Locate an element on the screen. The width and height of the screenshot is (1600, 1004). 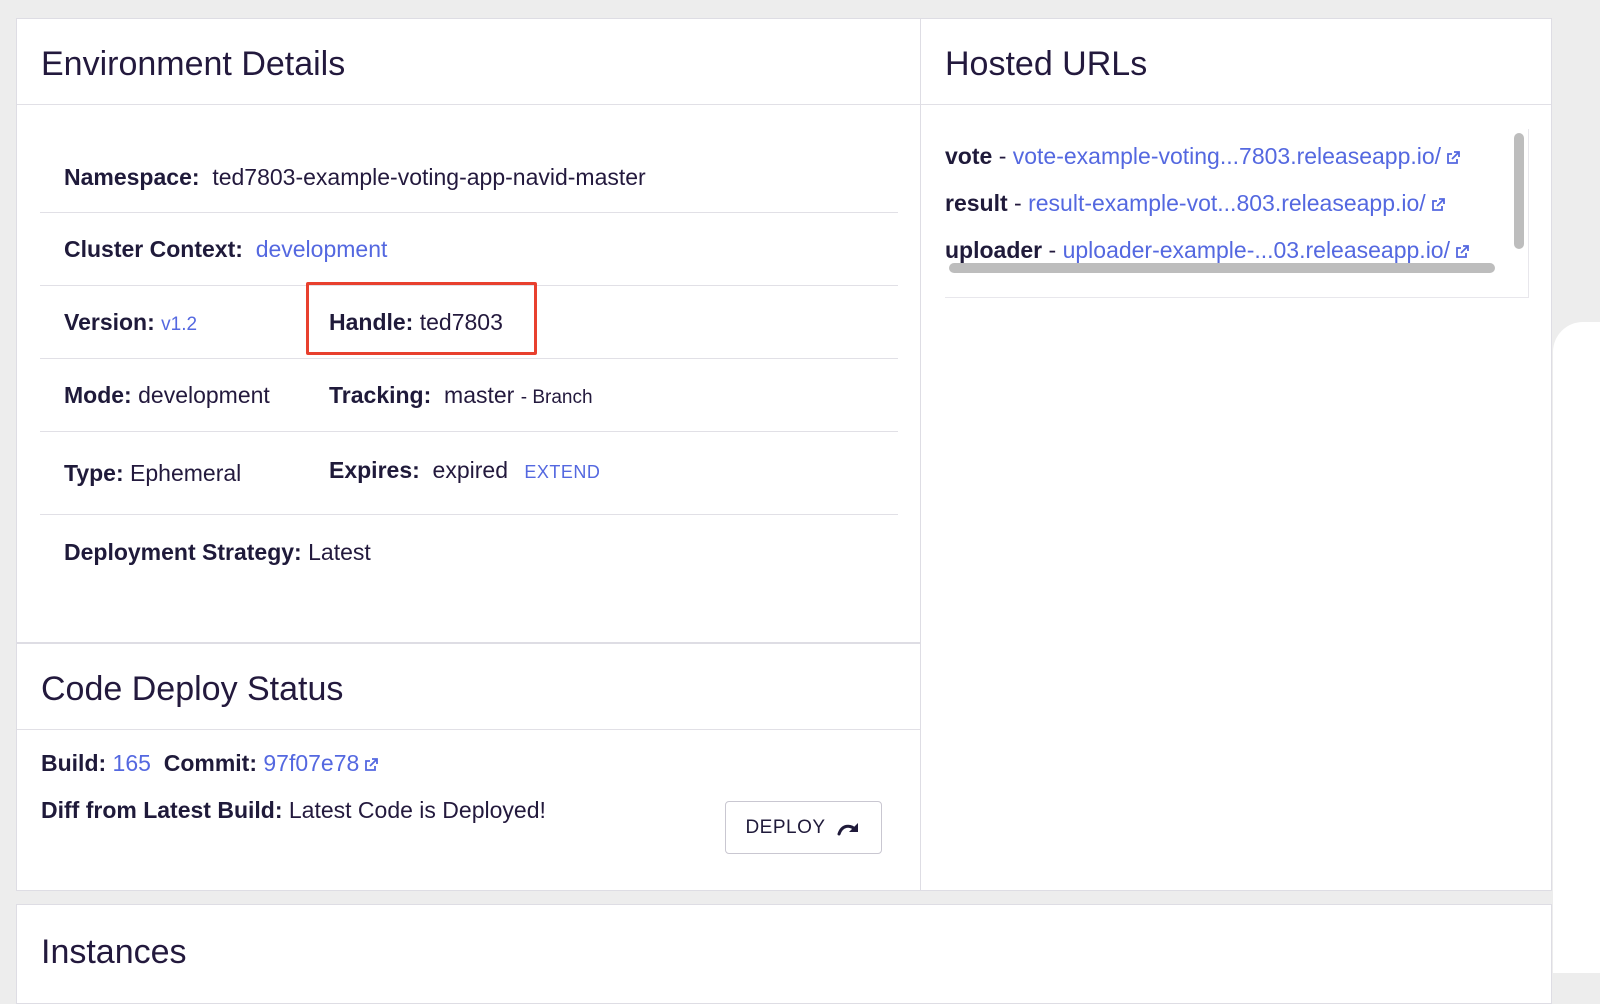
commit-link: 97f07e78 is located at coordinates (321, 763).